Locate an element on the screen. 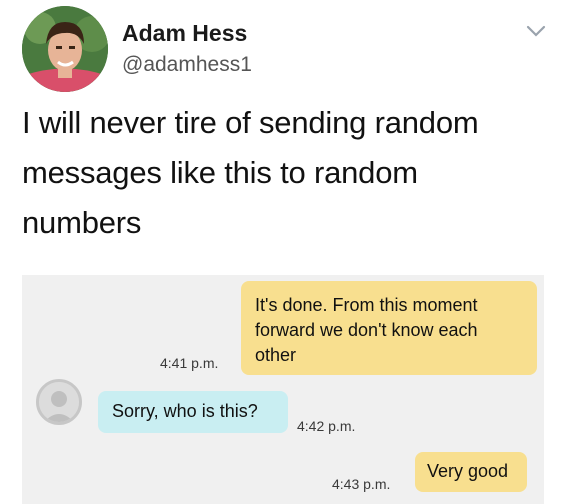 This screenshot has height=504, width=565. tweet-text-line: numbers is located at coordinates (82, 222).